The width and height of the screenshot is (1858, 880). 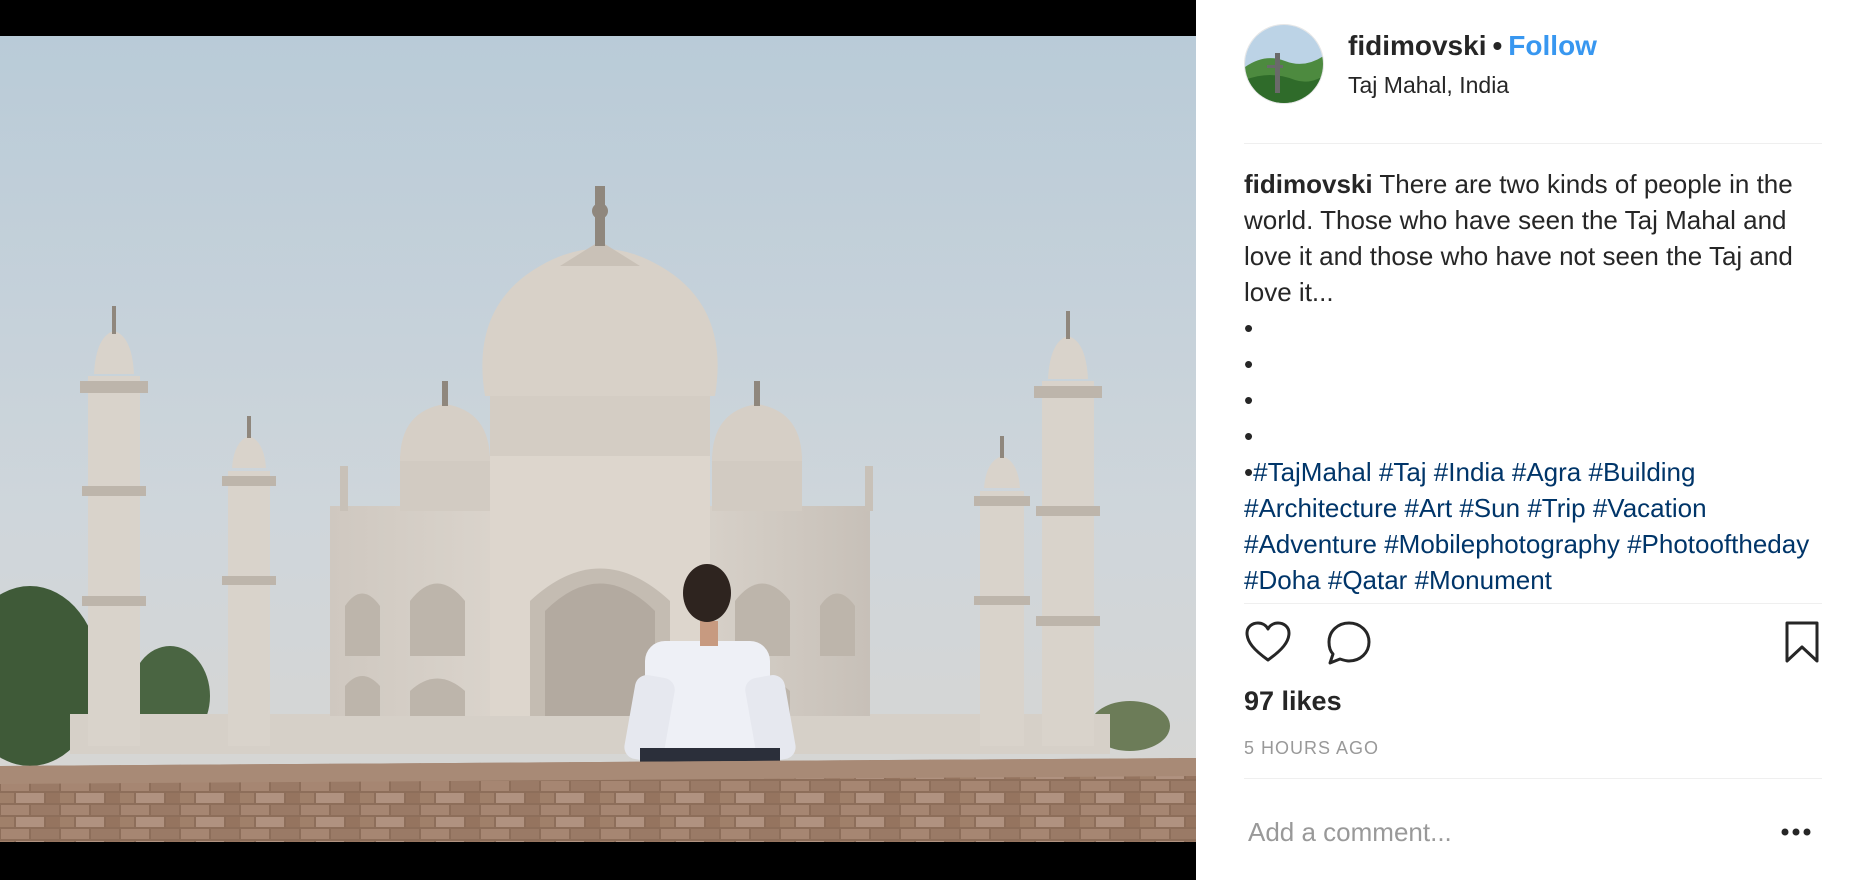 What do you see at coordinates (1282, 580) in the screenshot?
I see `hashtag: #Doha` at bounding box center [1282, 580].